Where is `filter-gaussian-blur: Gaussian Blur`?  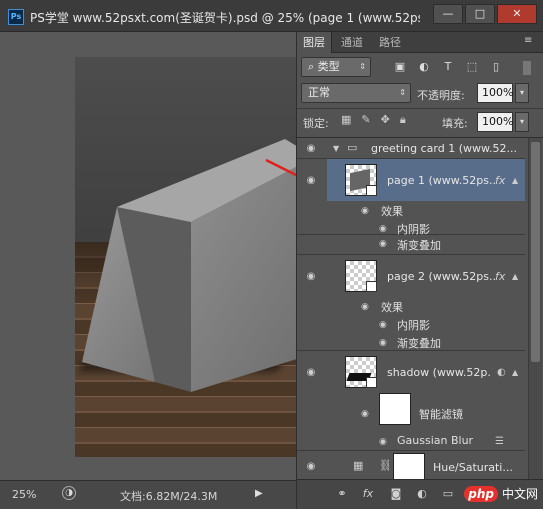 filter-gaussian-blur: Gaussian Blur is located at coordinates (435, 440).